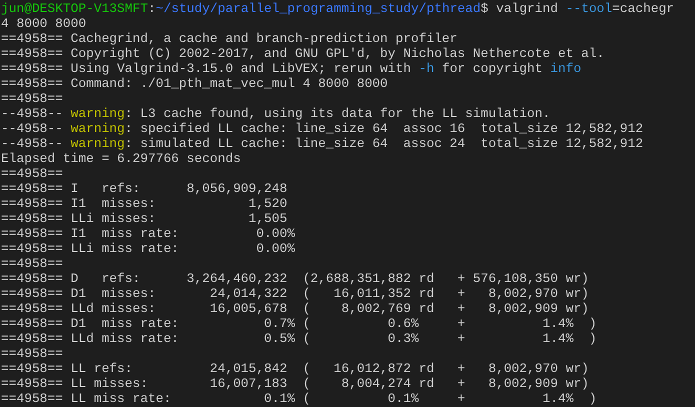 This screenshot has width=695, height=407. Describe the element at coordinates (74, 8) in the screenshot. I see `prompt-user-host: jun@DESKTOP-V13SMFT` at that location.